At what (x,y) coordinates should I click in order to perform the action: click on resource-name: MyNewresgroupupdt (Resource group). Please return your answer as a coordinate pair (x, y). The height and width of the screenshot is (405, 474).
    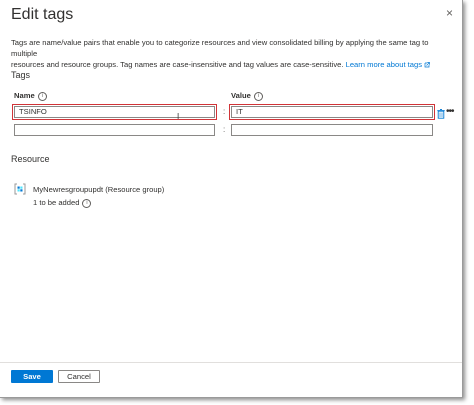
    Looking at the image, I should click on (98, 189).